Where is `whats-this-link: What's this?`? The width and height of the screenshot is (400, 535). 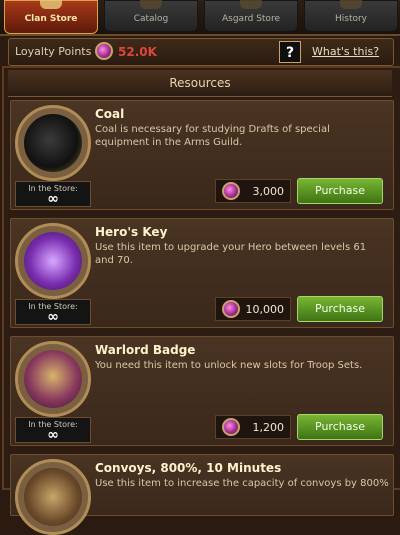 whats-this-link: What's this? is located at coordinates (345, 51).